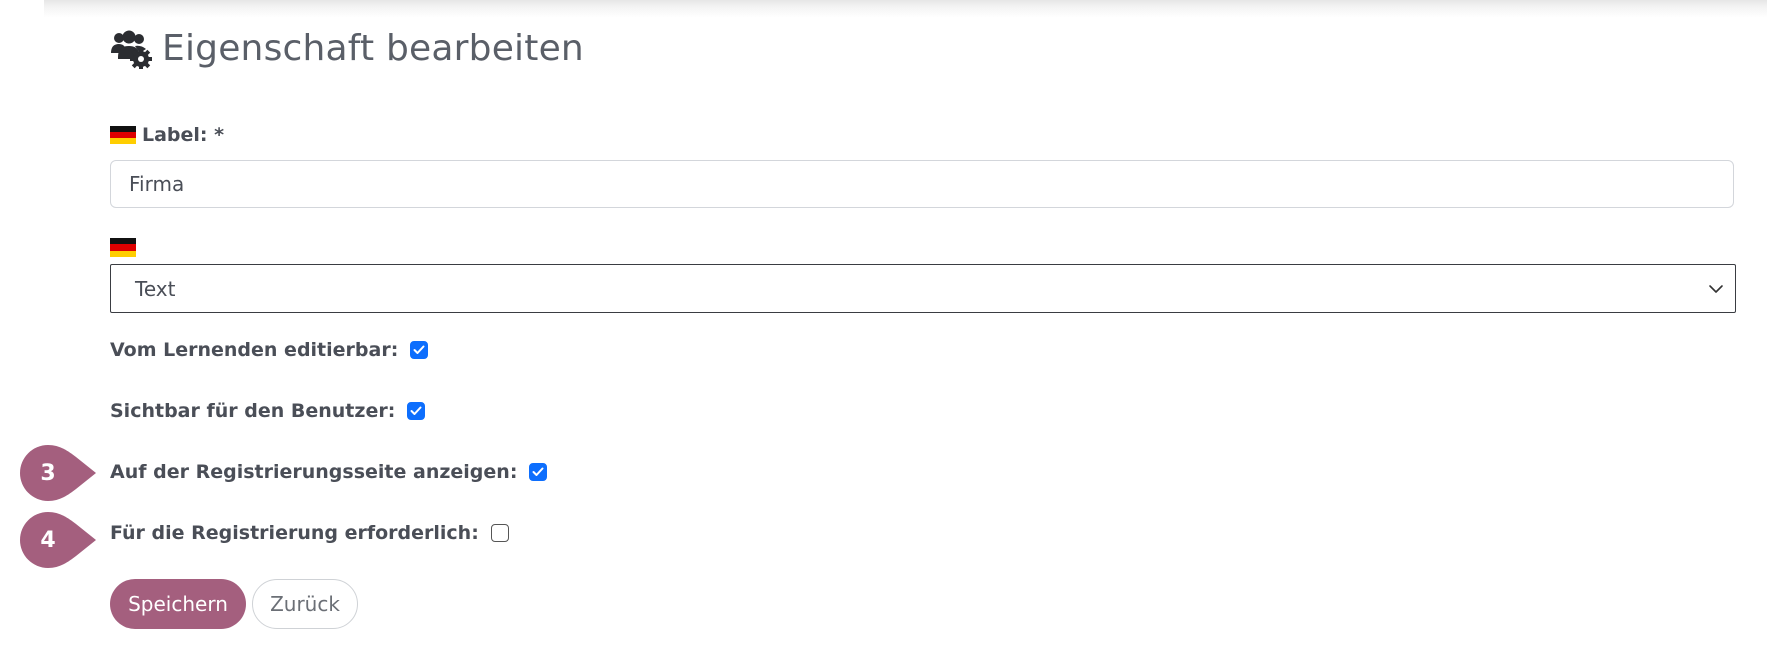 Image resolution: width=1767 pixels, height=663 pixels. I want to click on users-gear-icon, so click(131, 49).